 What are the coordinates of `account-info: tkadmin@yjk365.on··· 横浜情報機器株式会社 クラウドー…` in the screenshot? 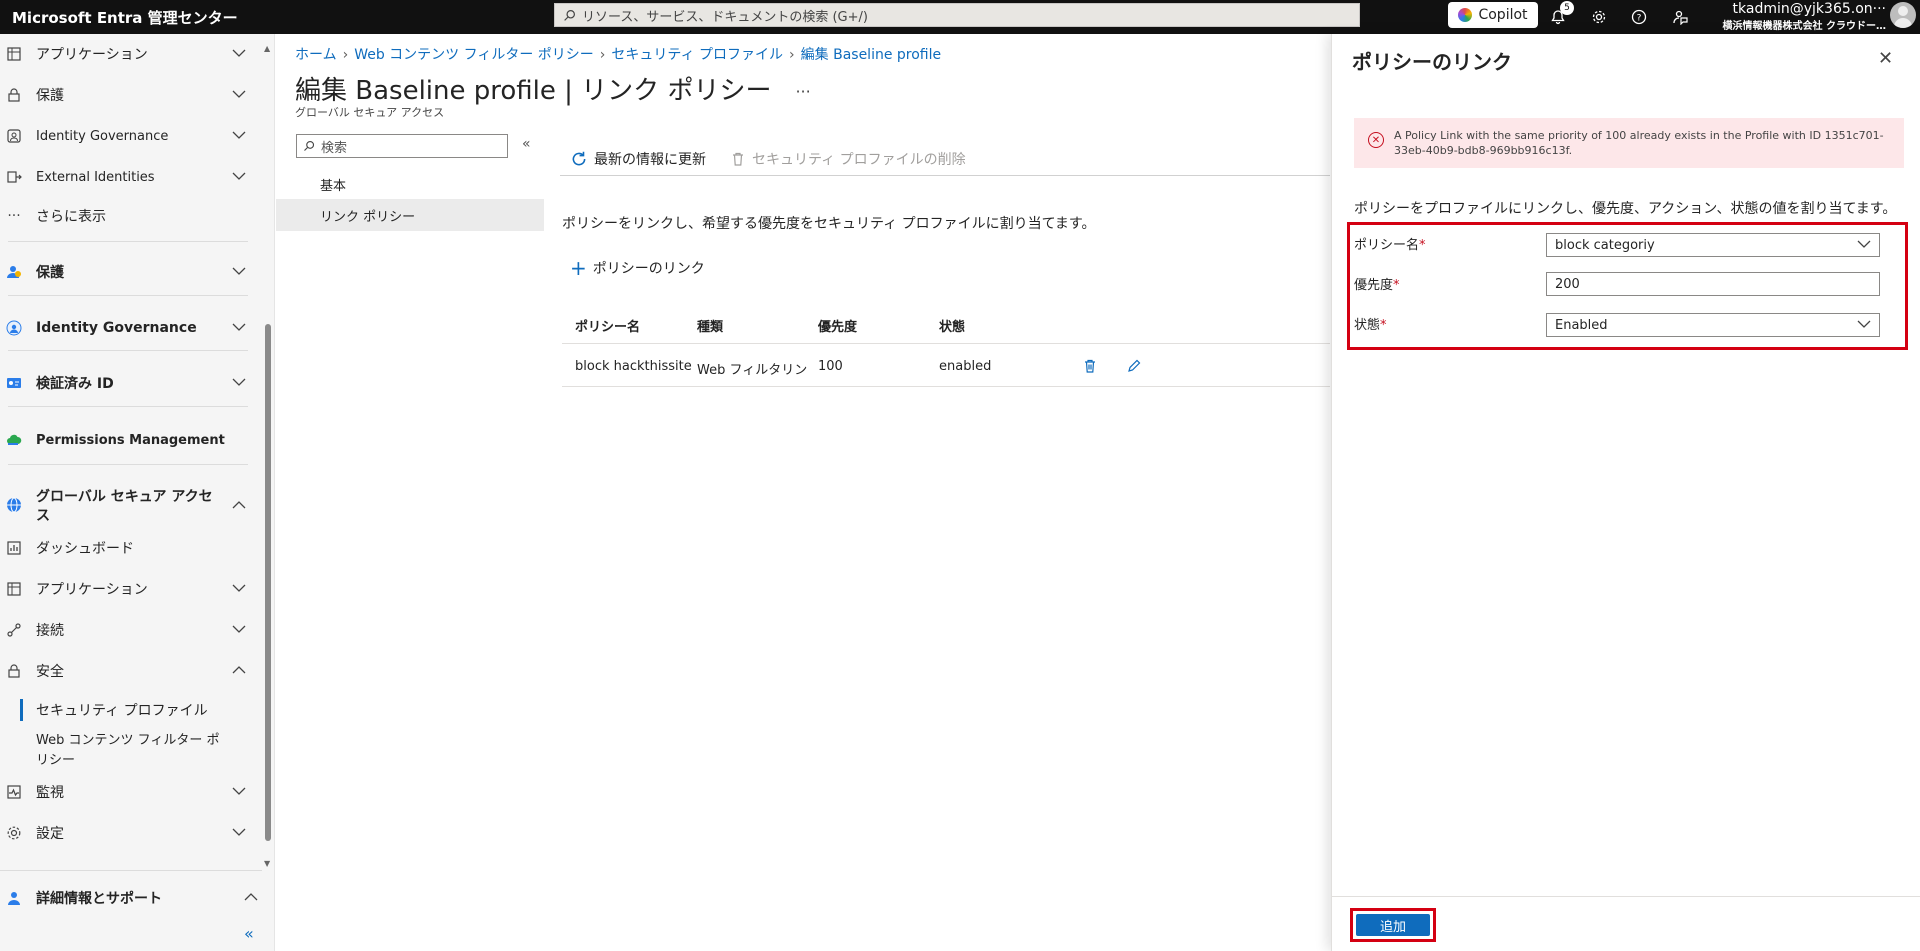 It's located at (1802, 16).